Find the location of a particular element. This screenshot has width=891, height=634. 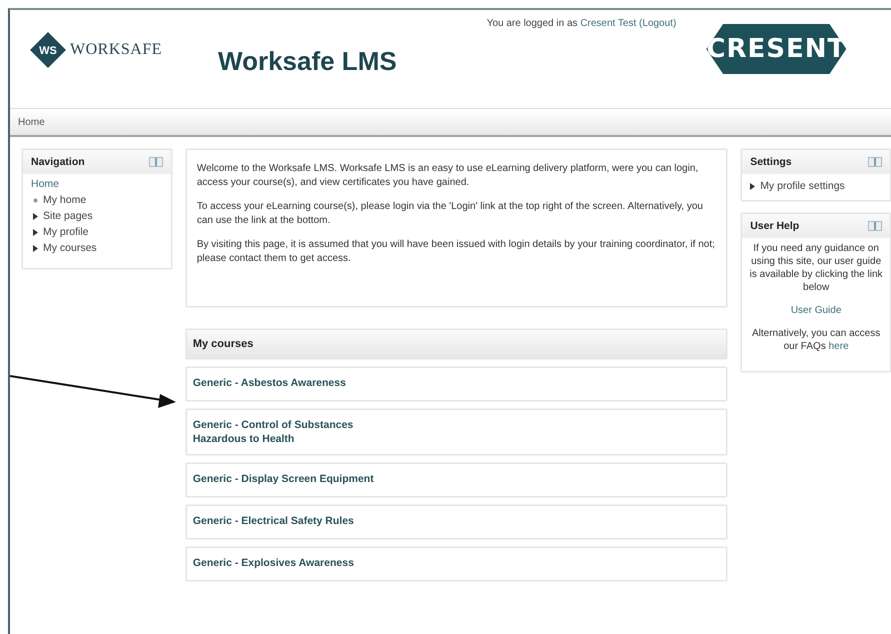

site-title: Worksafe LMS is located at coordinates (307, 61).